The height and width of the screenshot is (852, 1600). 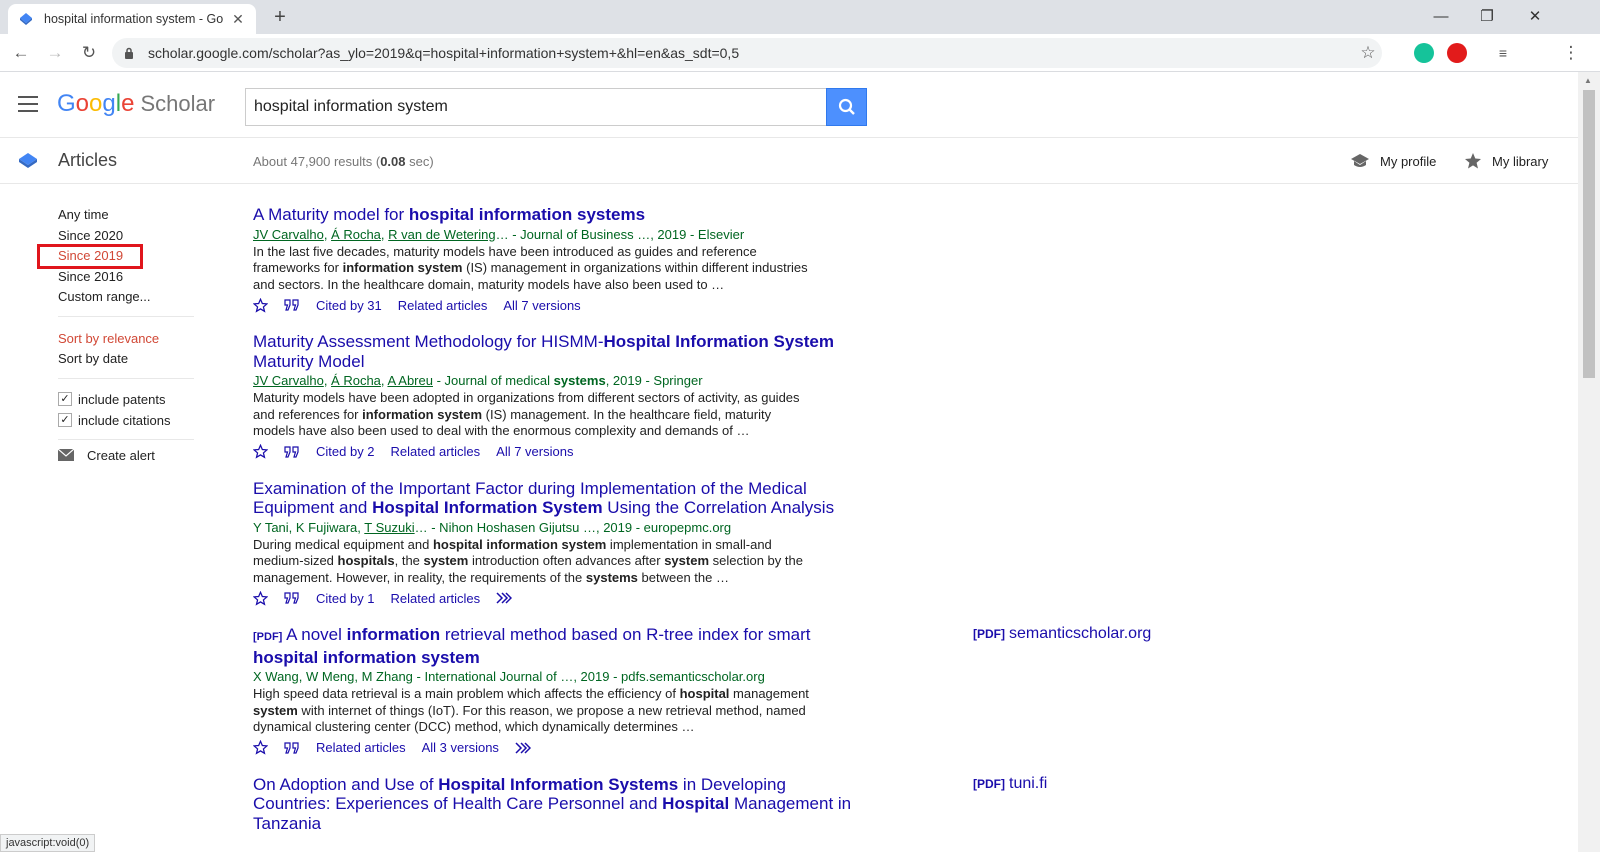 What do you see at coordinates (128, 339) in the screenshot?
I see `sort-by-relevance: Sort by relevance` at bounding box center [128, 339].